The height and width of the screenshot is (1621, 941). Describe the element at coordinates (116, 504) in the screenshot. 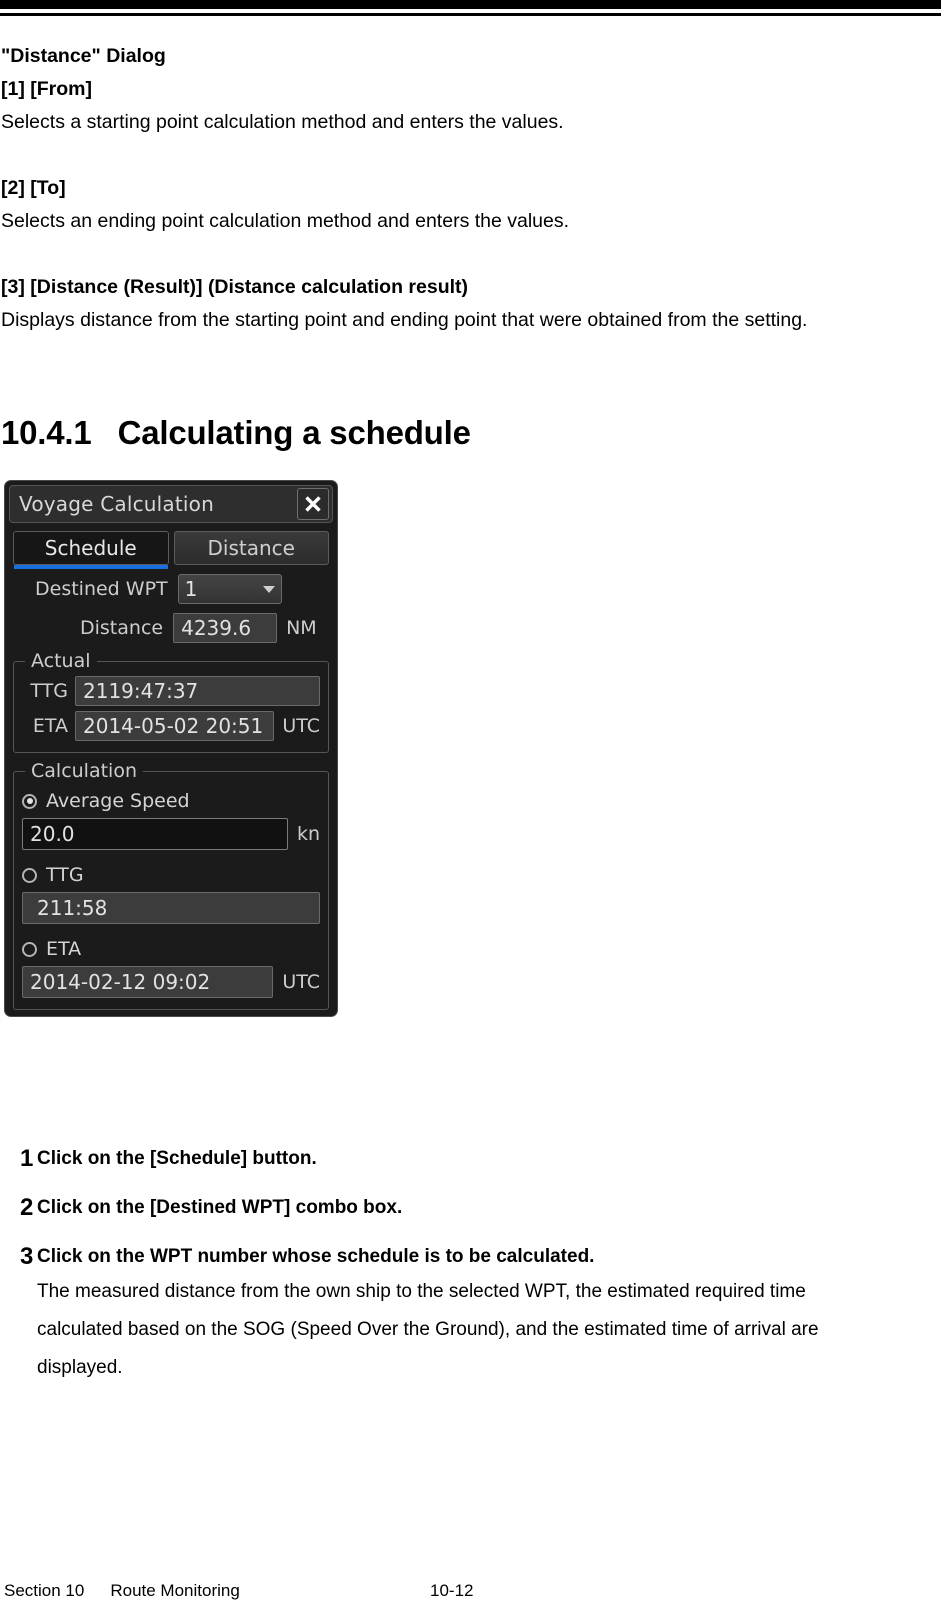

I see `dialog-title: Voyage Calculation` at that location.